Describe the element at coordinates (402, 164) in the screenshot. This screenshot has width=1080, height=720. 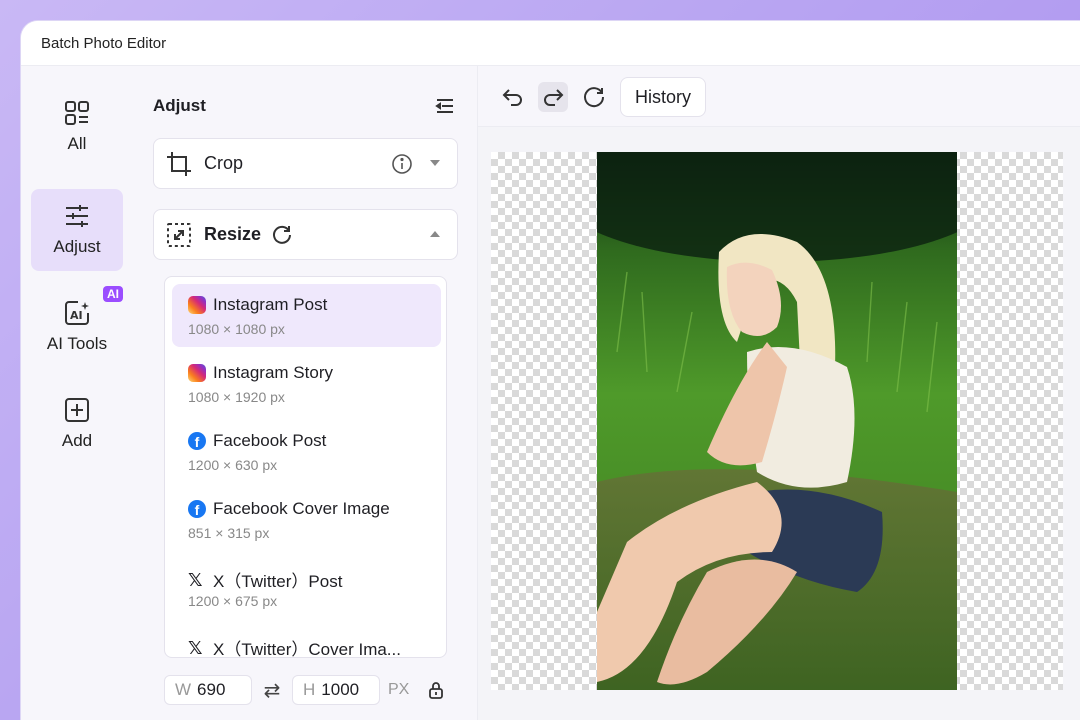
I see `info-icon` at that location.